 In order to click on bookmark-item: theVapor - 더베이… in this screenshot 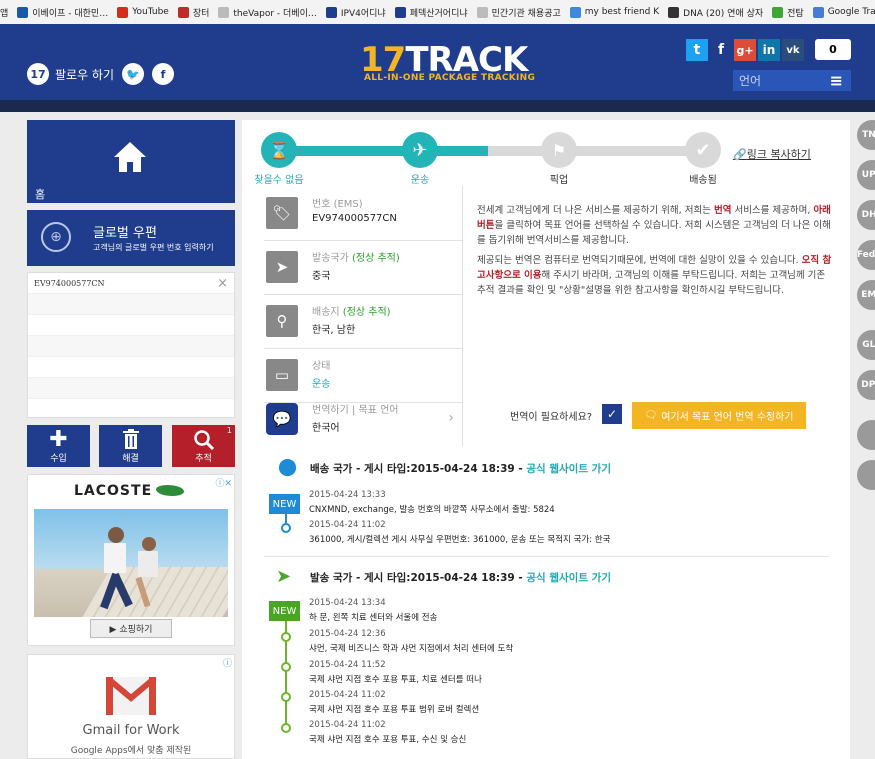, I will do `click(267, 12)`.